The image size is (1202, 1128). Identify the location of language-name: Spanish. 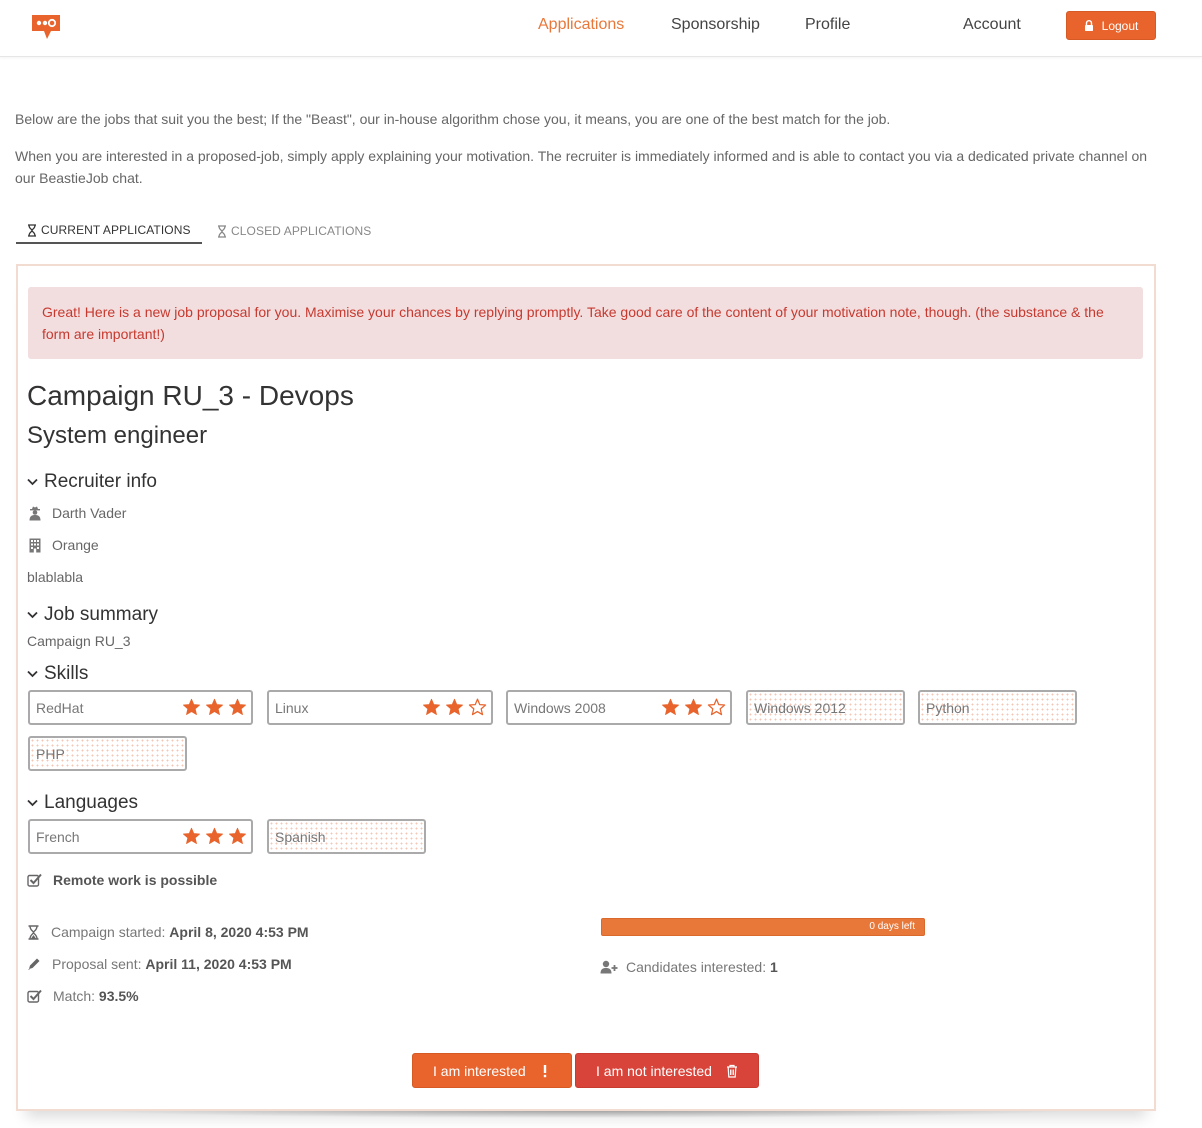
(300, 836).